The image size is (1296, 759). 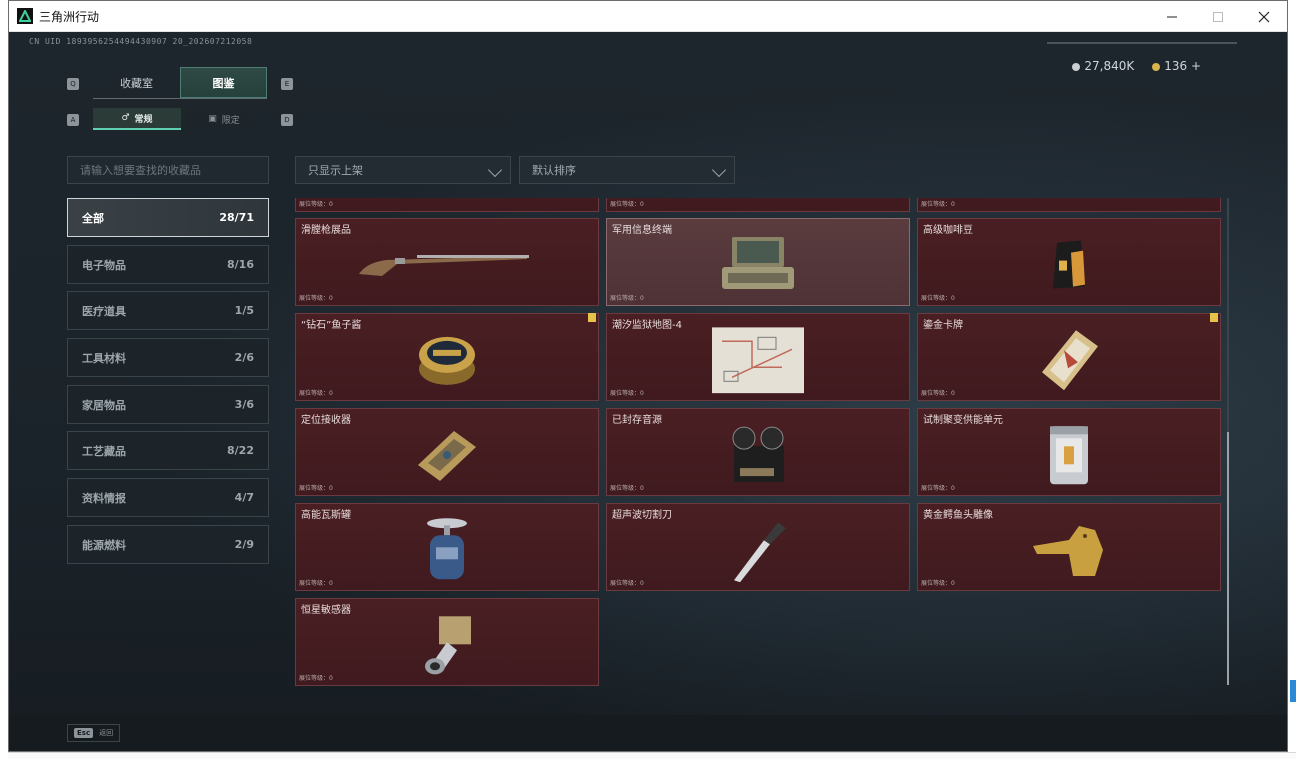 What do you see at coordinates (168, 217) in the screenshot?
I see `category-all: 全部 28/71` at bounding box center [168, 217].